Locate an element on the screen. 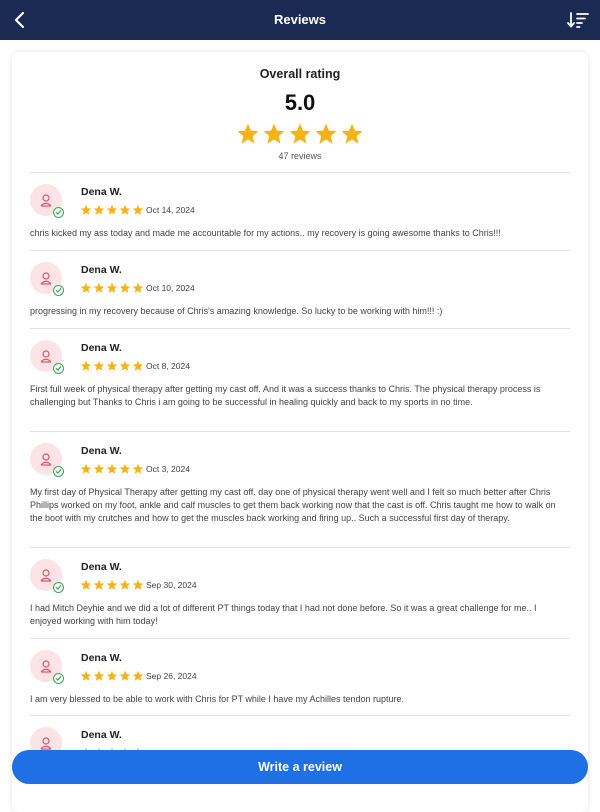 The width and height of the screenshot is (600, 812). overall-rating-stars is located at coordinates (300, 134).